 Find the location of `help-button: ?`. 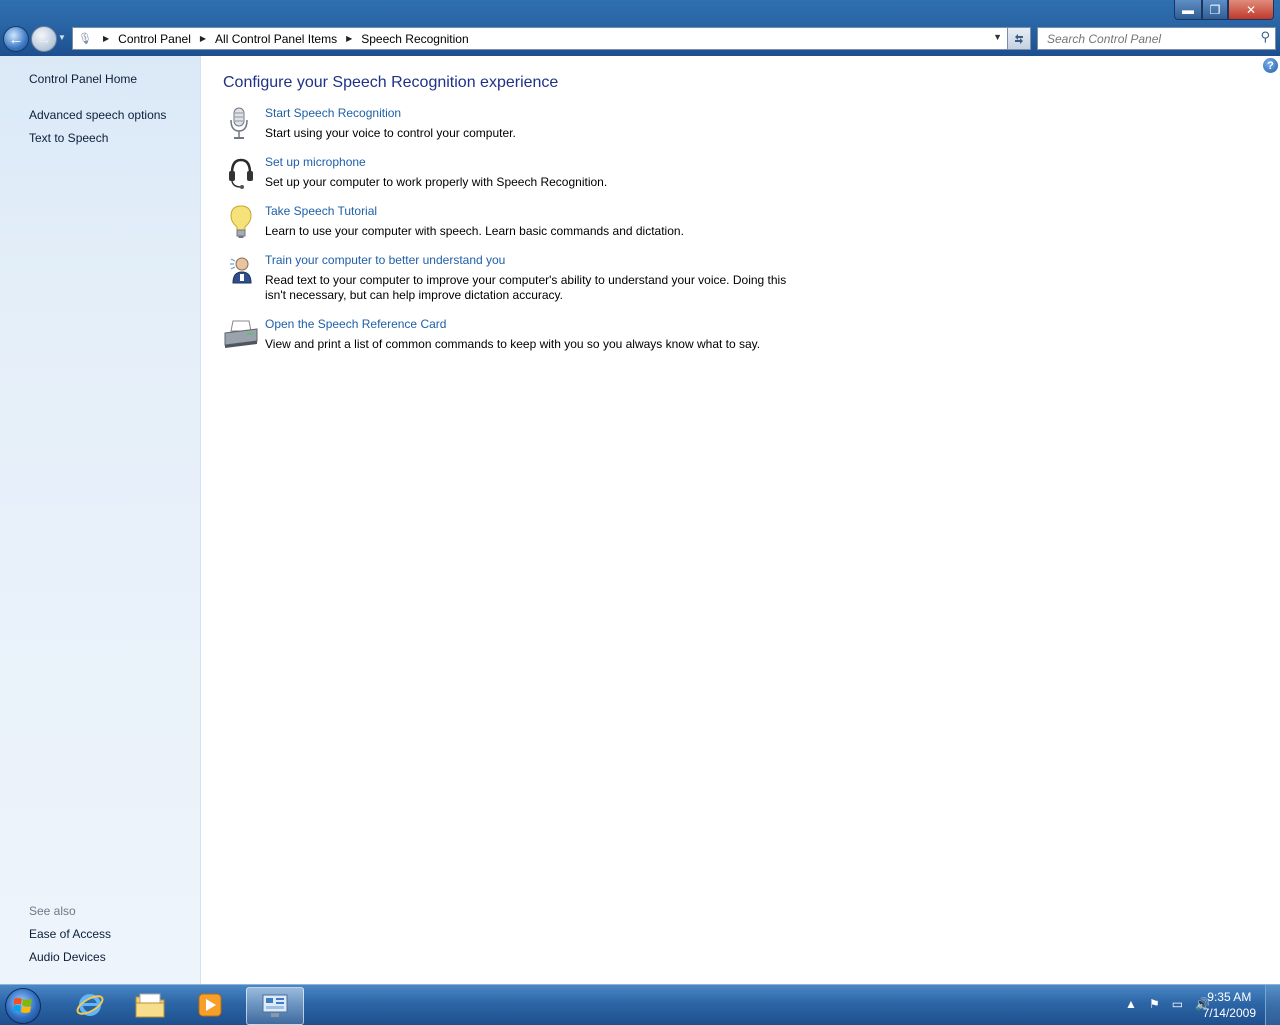

help-button: ? is located at coordinates (1270, 65).